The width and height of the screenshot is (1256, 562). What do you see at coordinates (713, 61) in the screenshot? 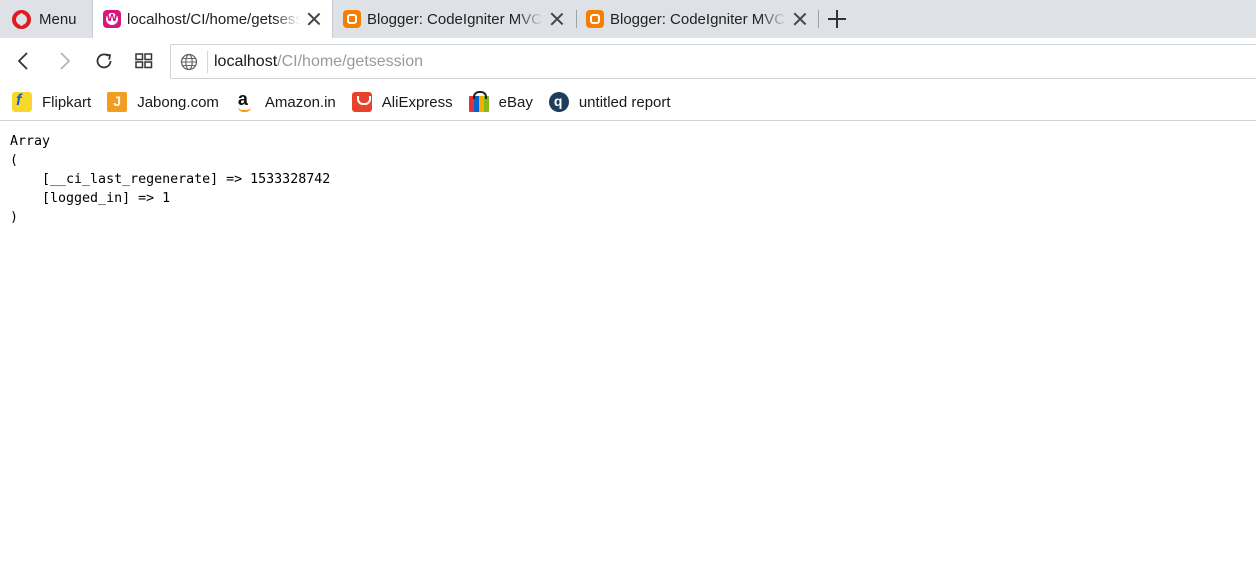
I see `address-bar: localhost/CI/home/getsession` at bounding box center [713, 61].